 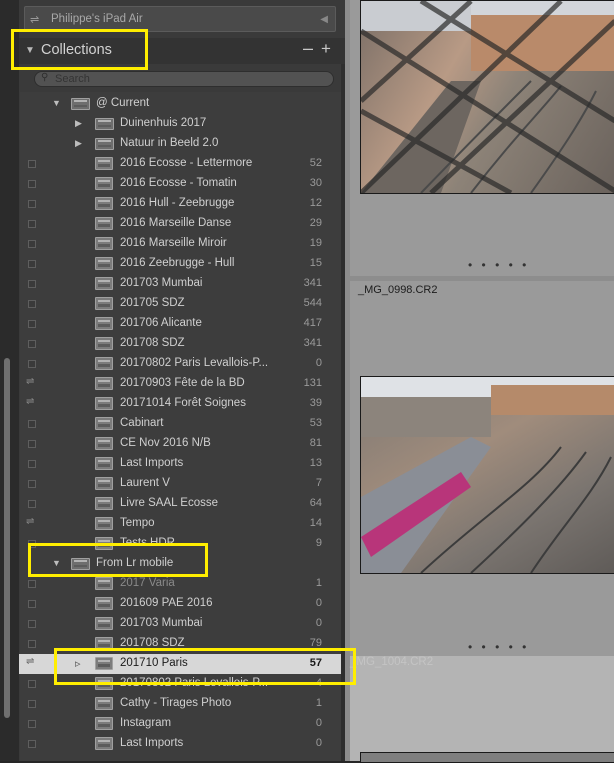 What do you see at coordinates (180, 104) in the screenshot?
I see `collection-set-row: ▼ @ Current` at bounding box center [180, 104].